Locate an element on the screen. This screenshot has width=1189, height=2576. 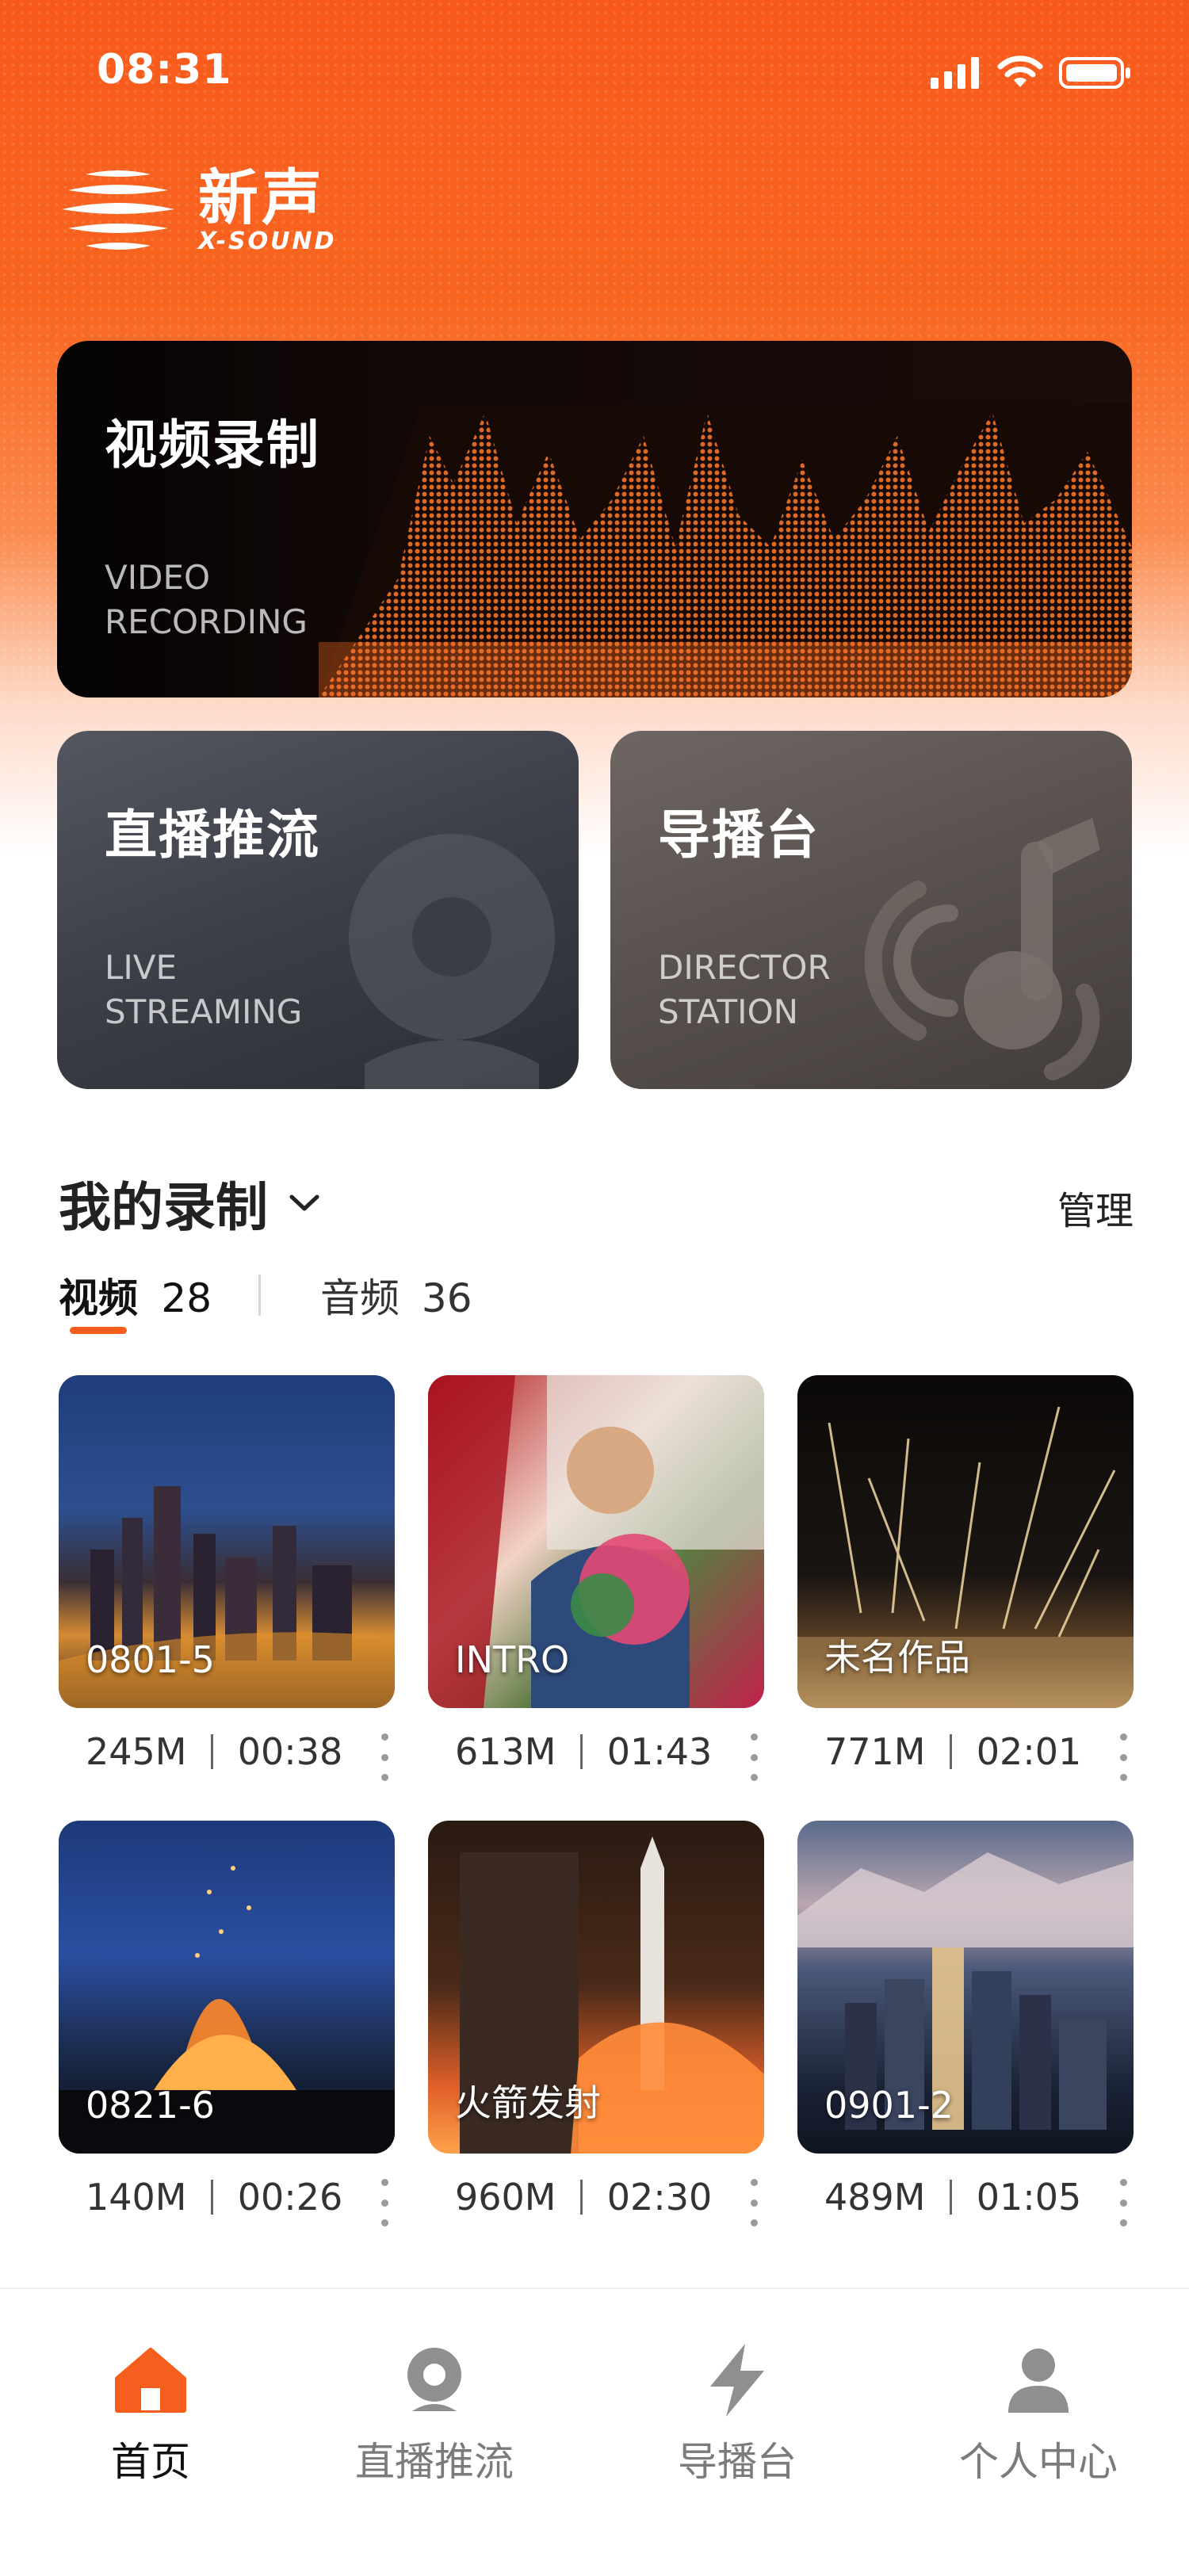
tab-video-label: 视频 is located at coordinates (98, 1298).